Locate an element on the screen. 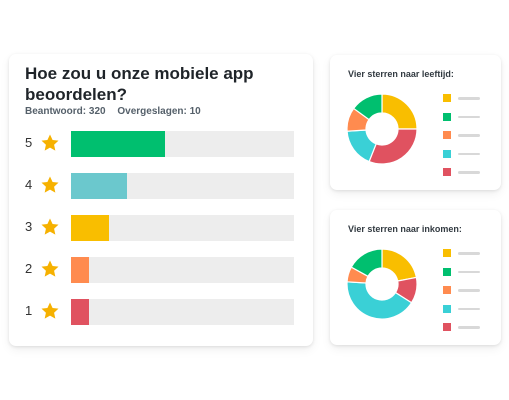 Image resolution: width=509 pixels, height=400 pixels. rating-label: 2 is located at coordinates (29, 268).